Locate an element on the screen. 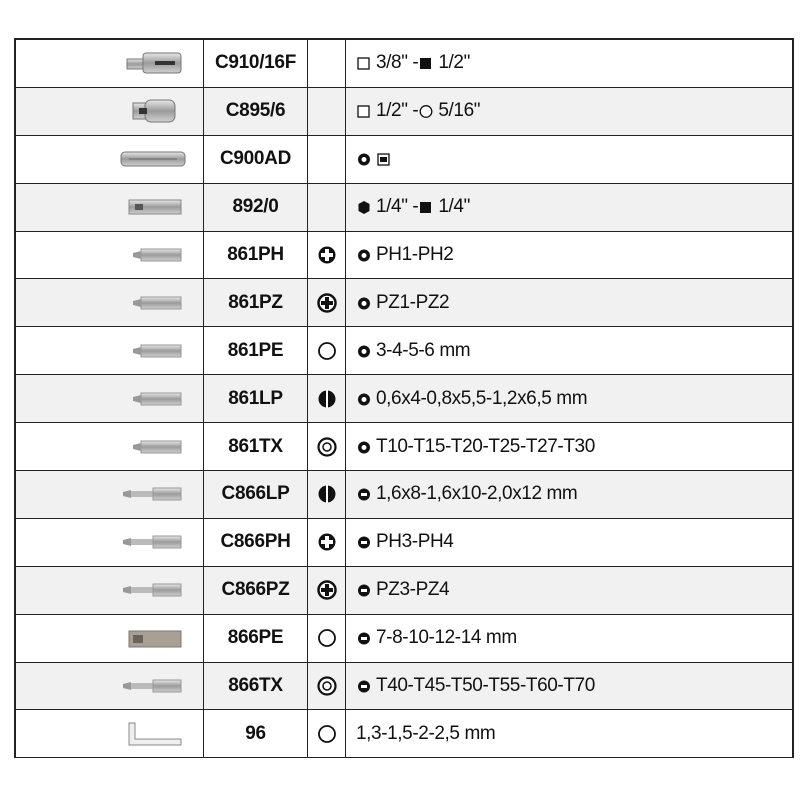  size-text: T10-T15-T20-T25-T27-T30 is located at coordinates (485, 446).